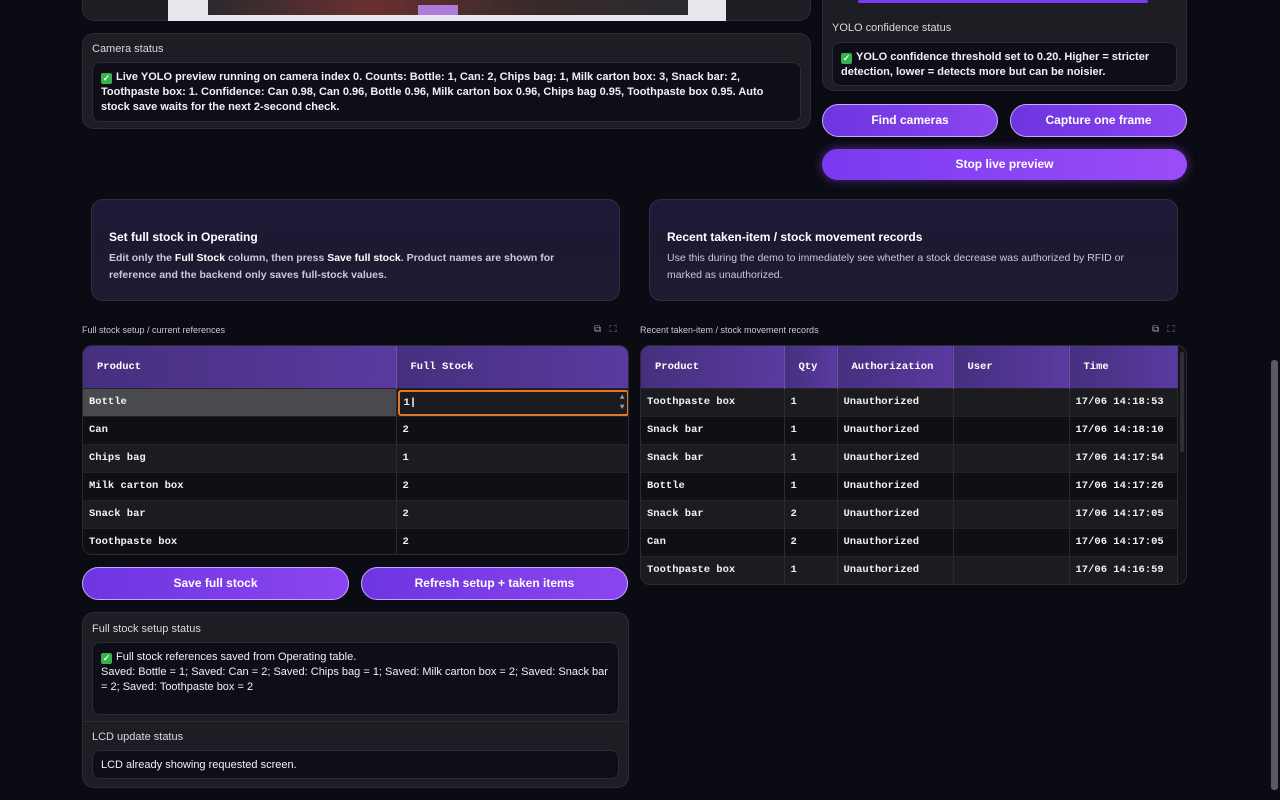 The width and height of the screenshot is (1280, 800). What do you see at coordinates (355, 540) in the screenshot?
I see `table-row: Toothpaste box 2` at bounding box center [355, 540].